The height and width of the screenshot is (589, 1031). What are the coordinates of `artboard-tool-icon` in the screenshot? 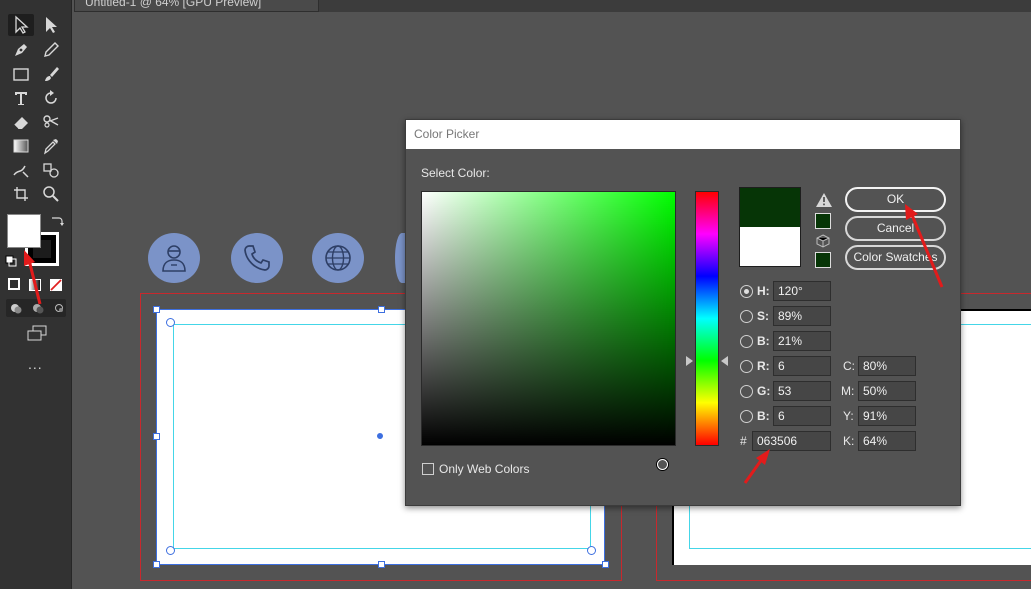 It's located at (21, 194).